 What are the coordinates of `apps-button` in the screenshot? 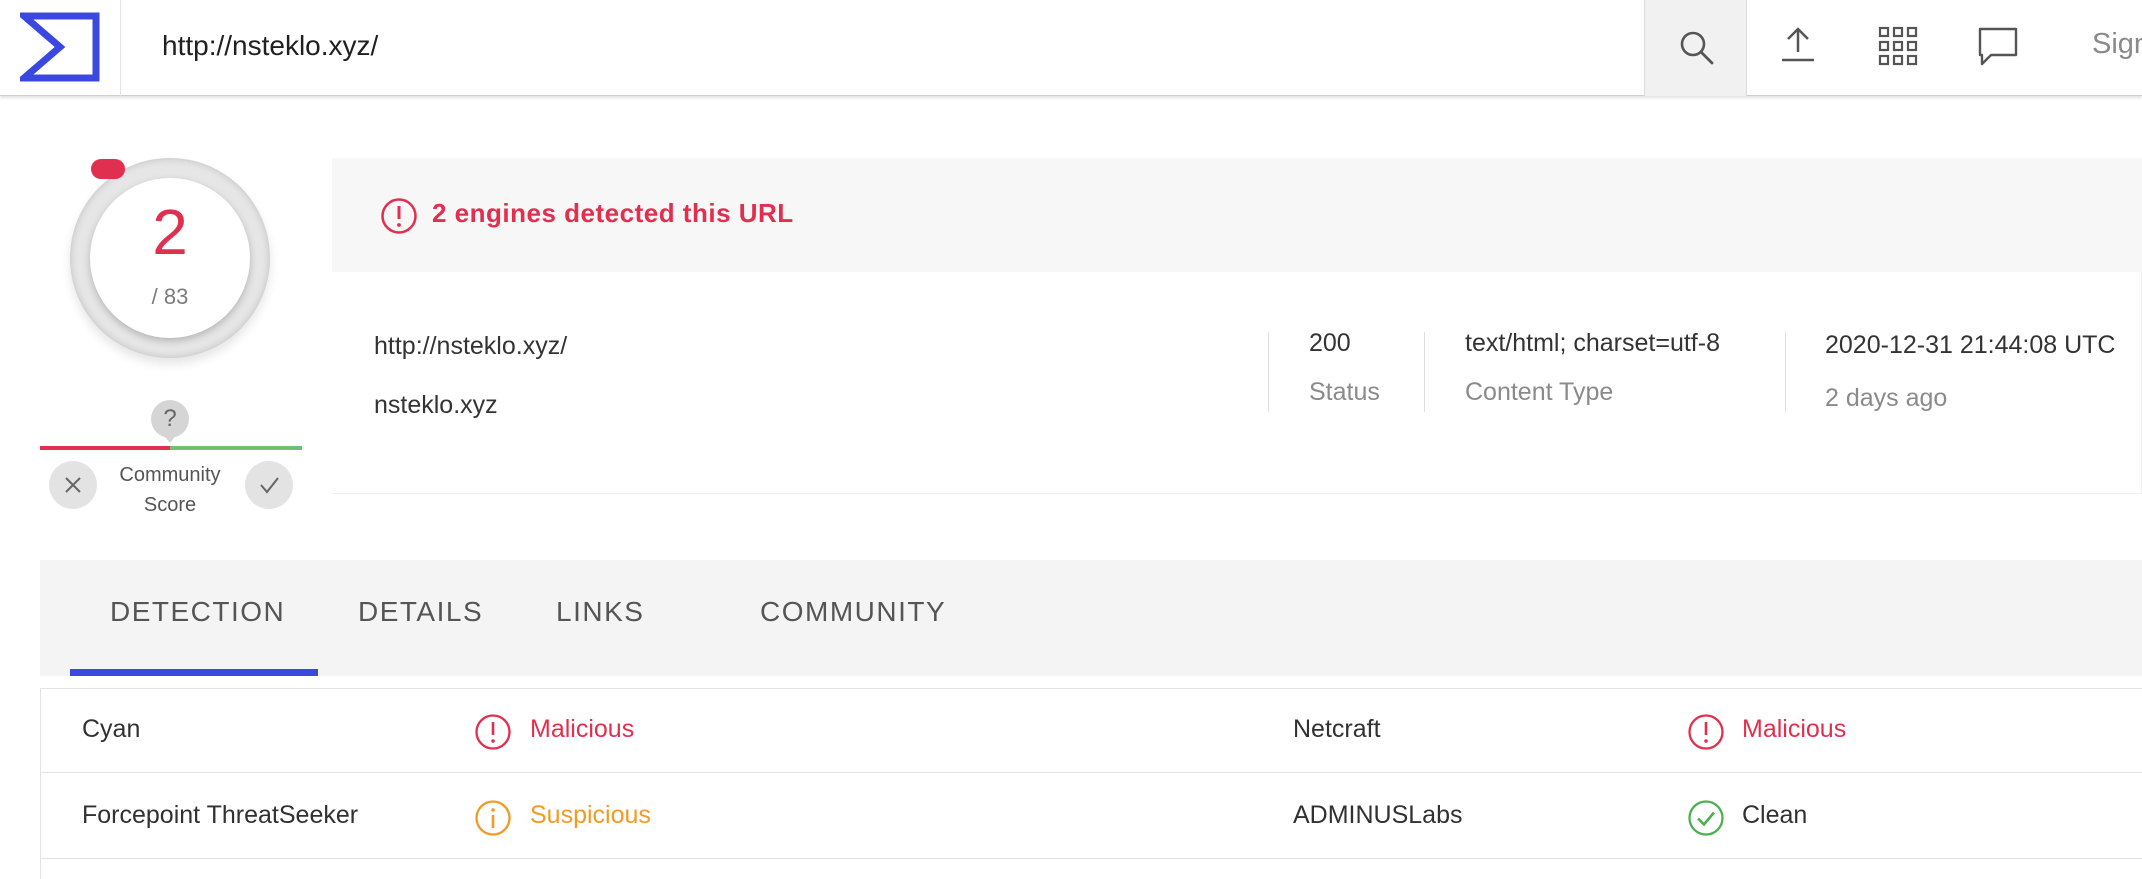 It's located at (1900, 48).